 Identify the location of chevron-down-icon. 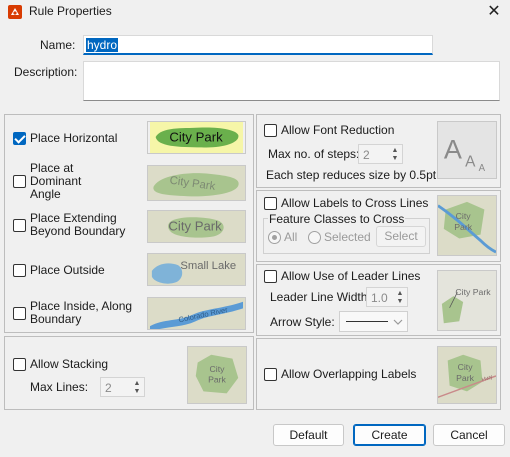
(398, 322).